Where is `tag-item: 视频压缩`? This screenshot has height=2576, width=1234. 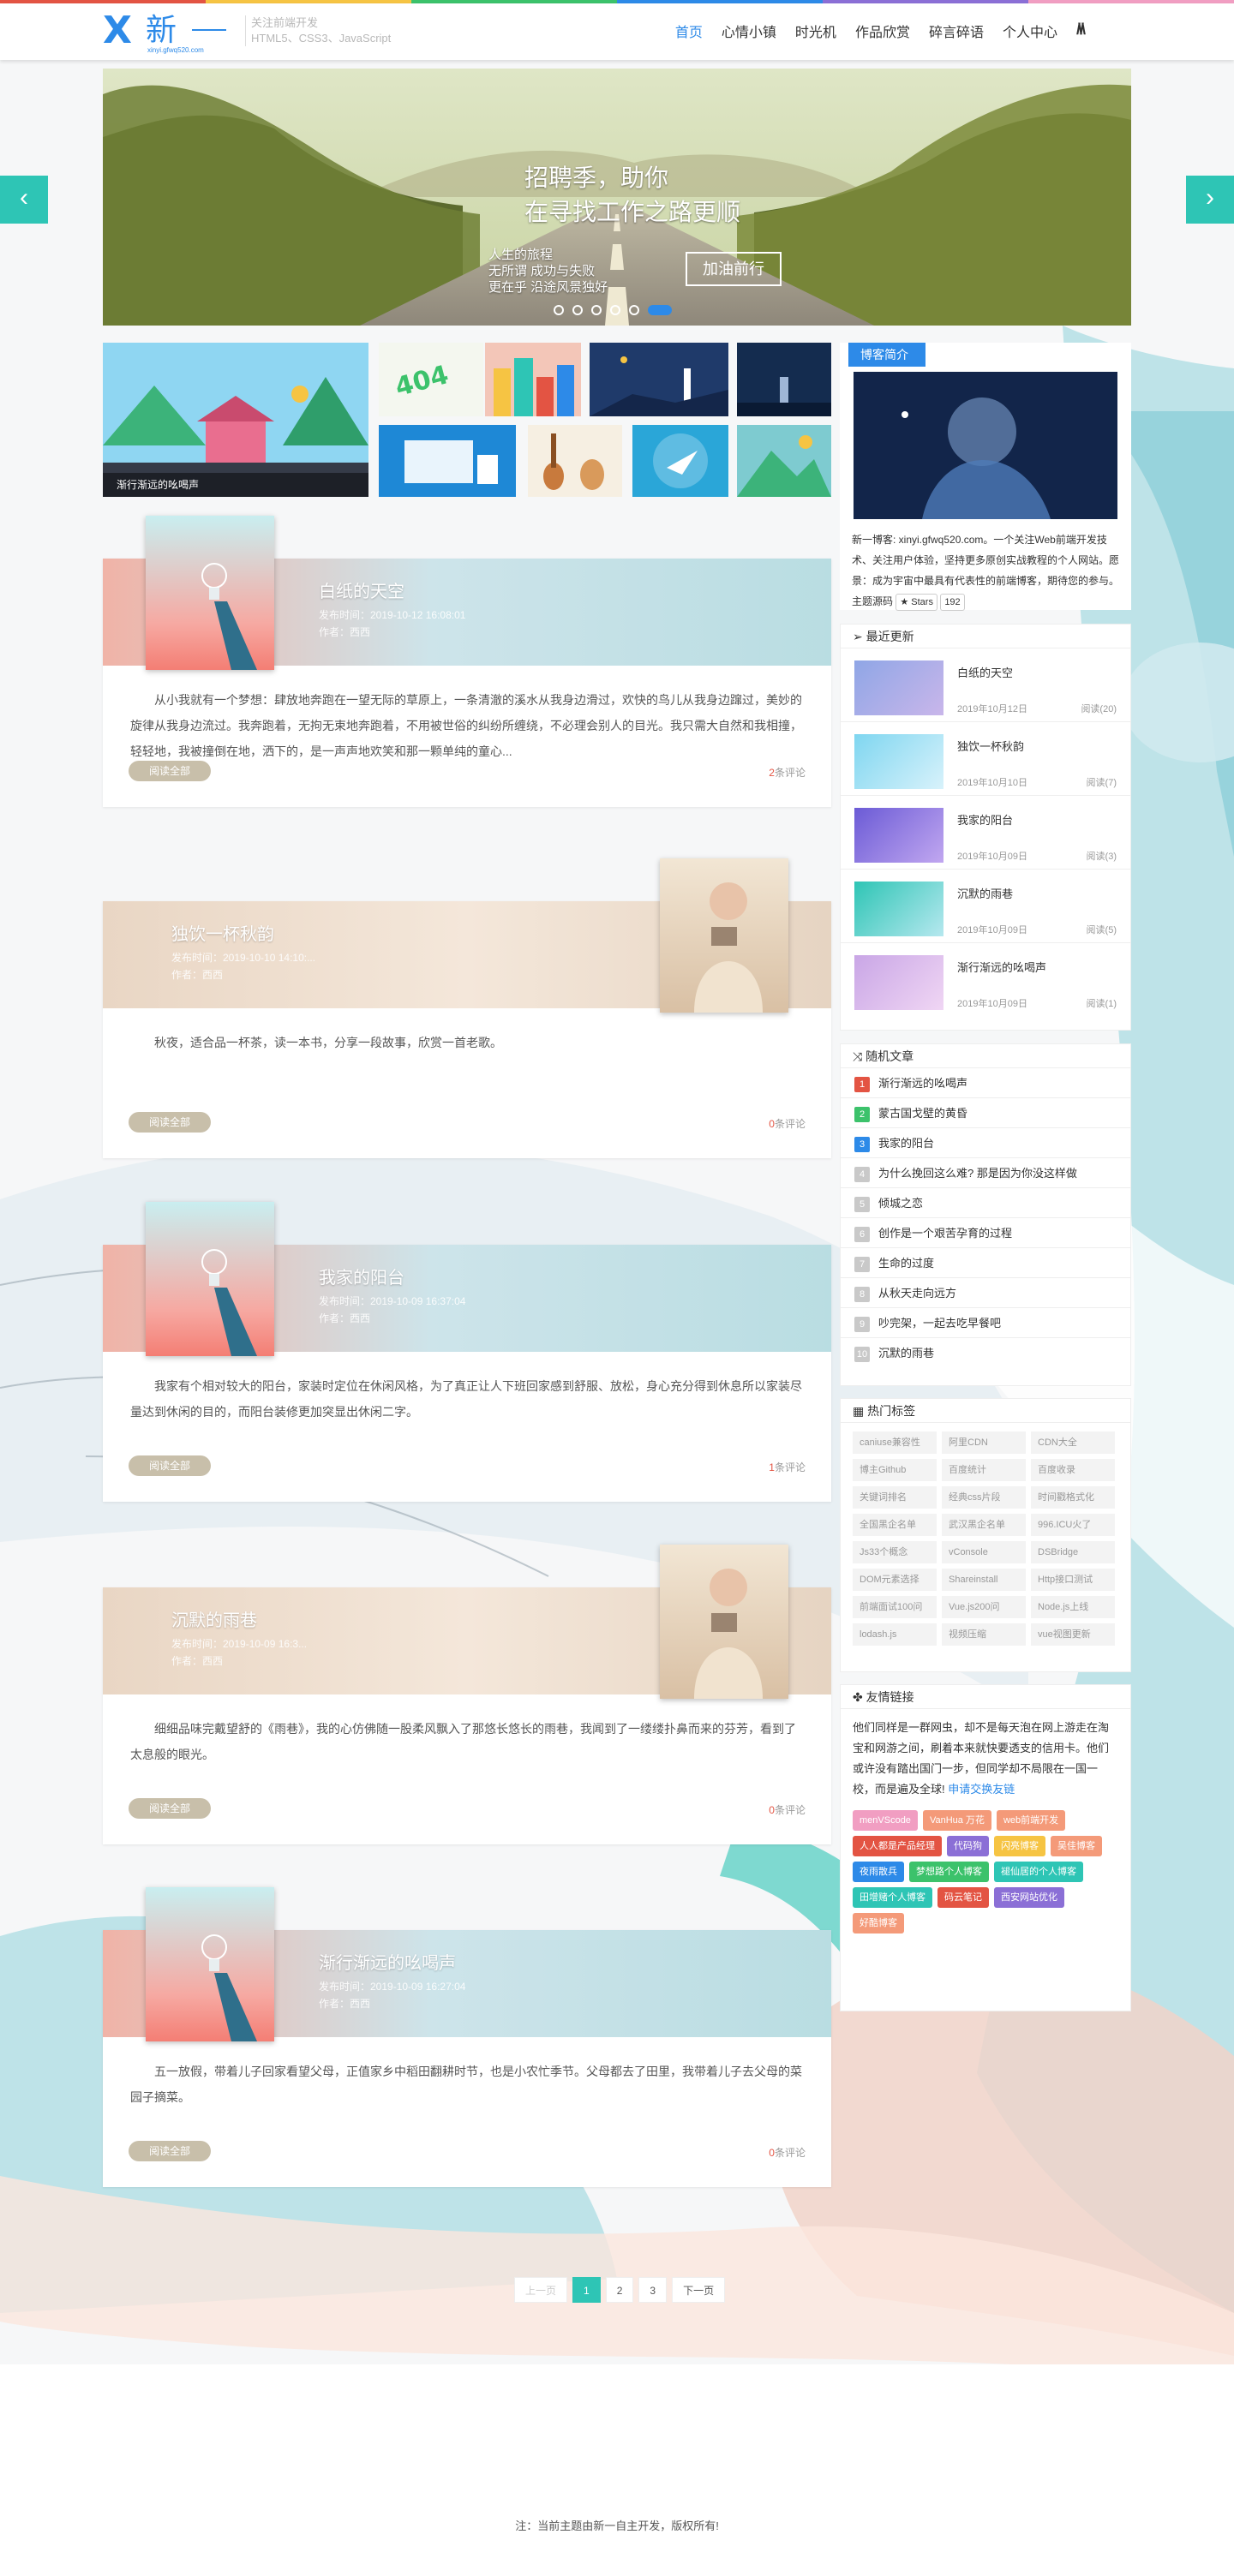
tag-item: 视频压缩 is located at coordinates (984, 1635).